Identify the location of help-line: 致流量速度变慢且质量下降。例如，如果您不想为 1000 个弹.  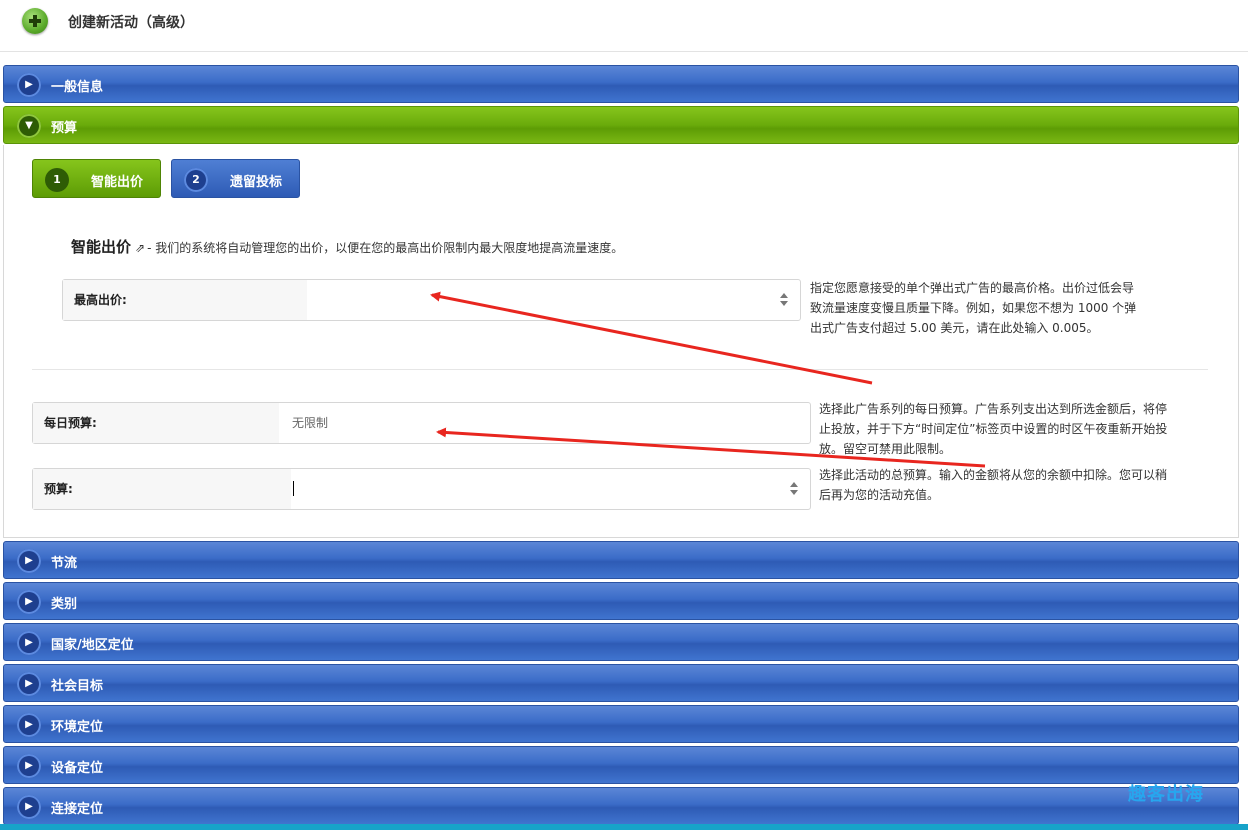
(973, 308).